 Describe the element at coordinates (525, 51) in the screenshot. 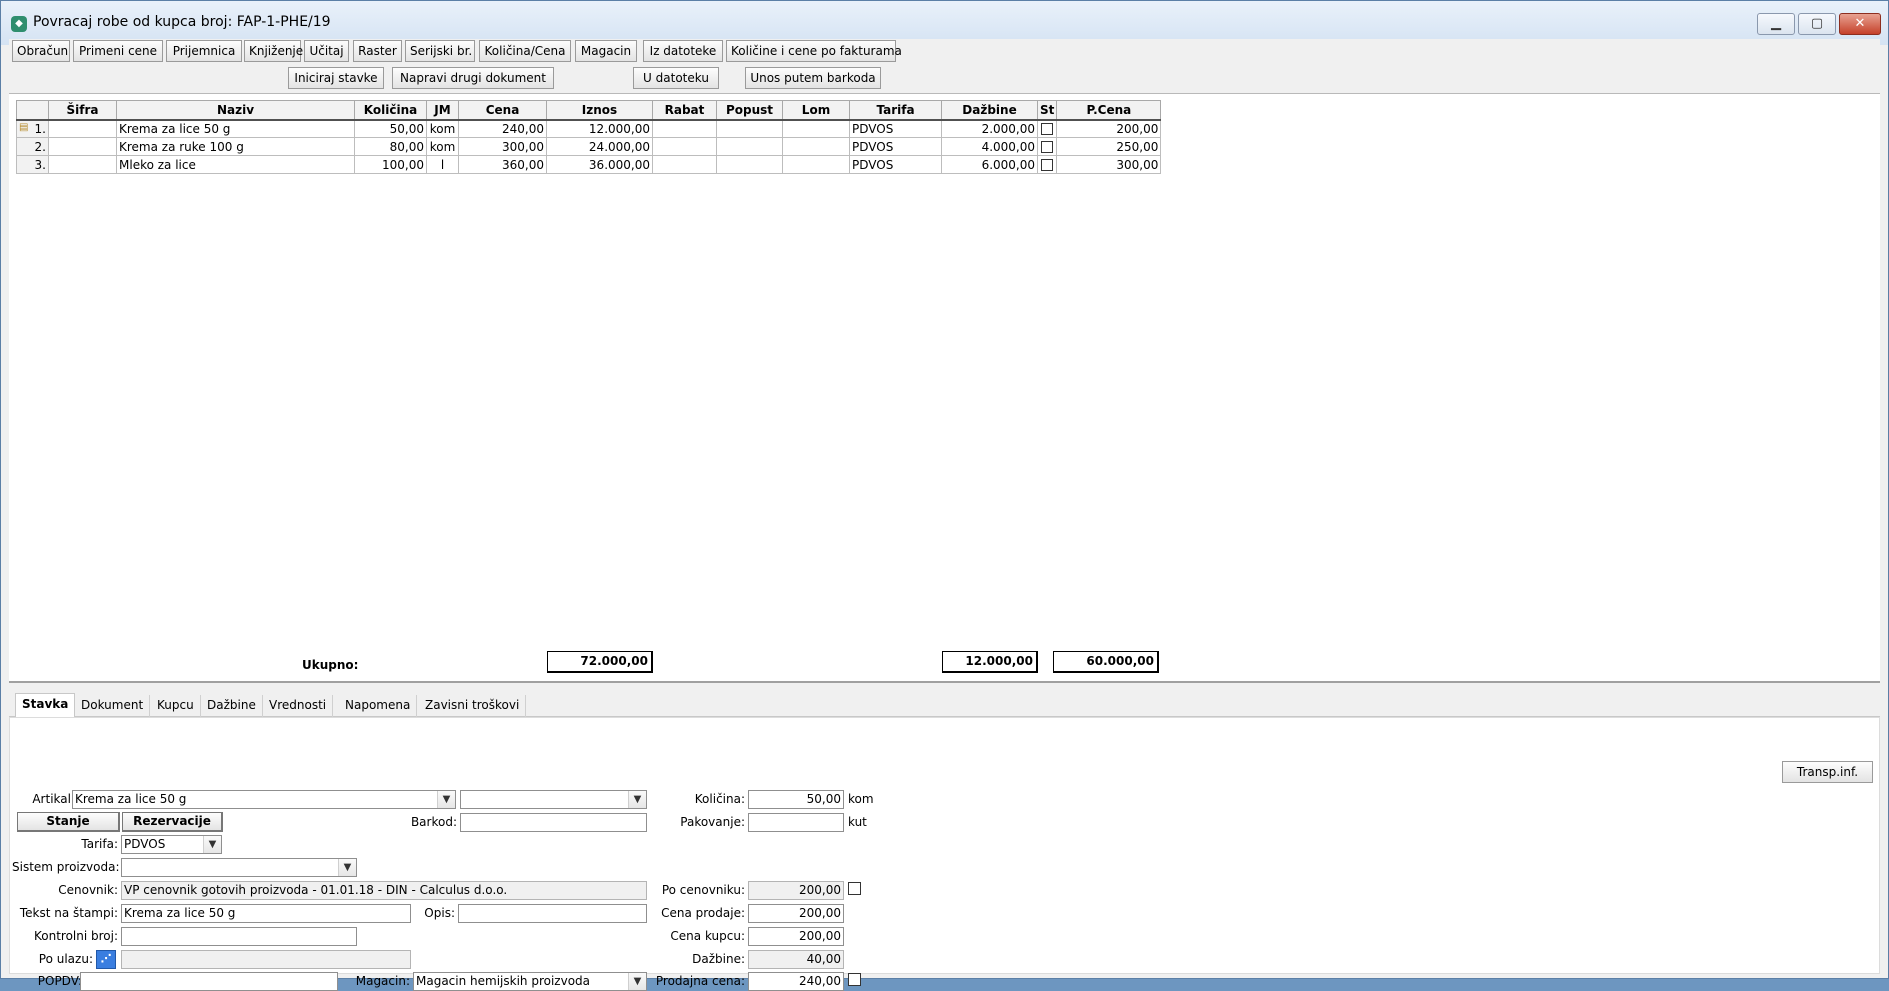

I see `kolicina-cena-button: Količina/Cena` at that location.